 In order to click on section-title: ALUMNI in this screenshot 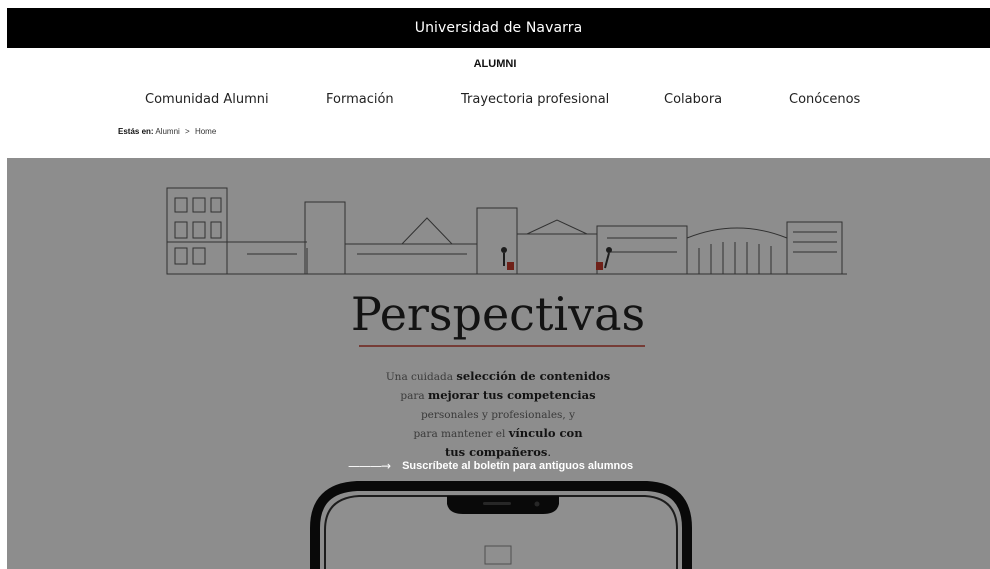, I will do `click(495, 64)`.